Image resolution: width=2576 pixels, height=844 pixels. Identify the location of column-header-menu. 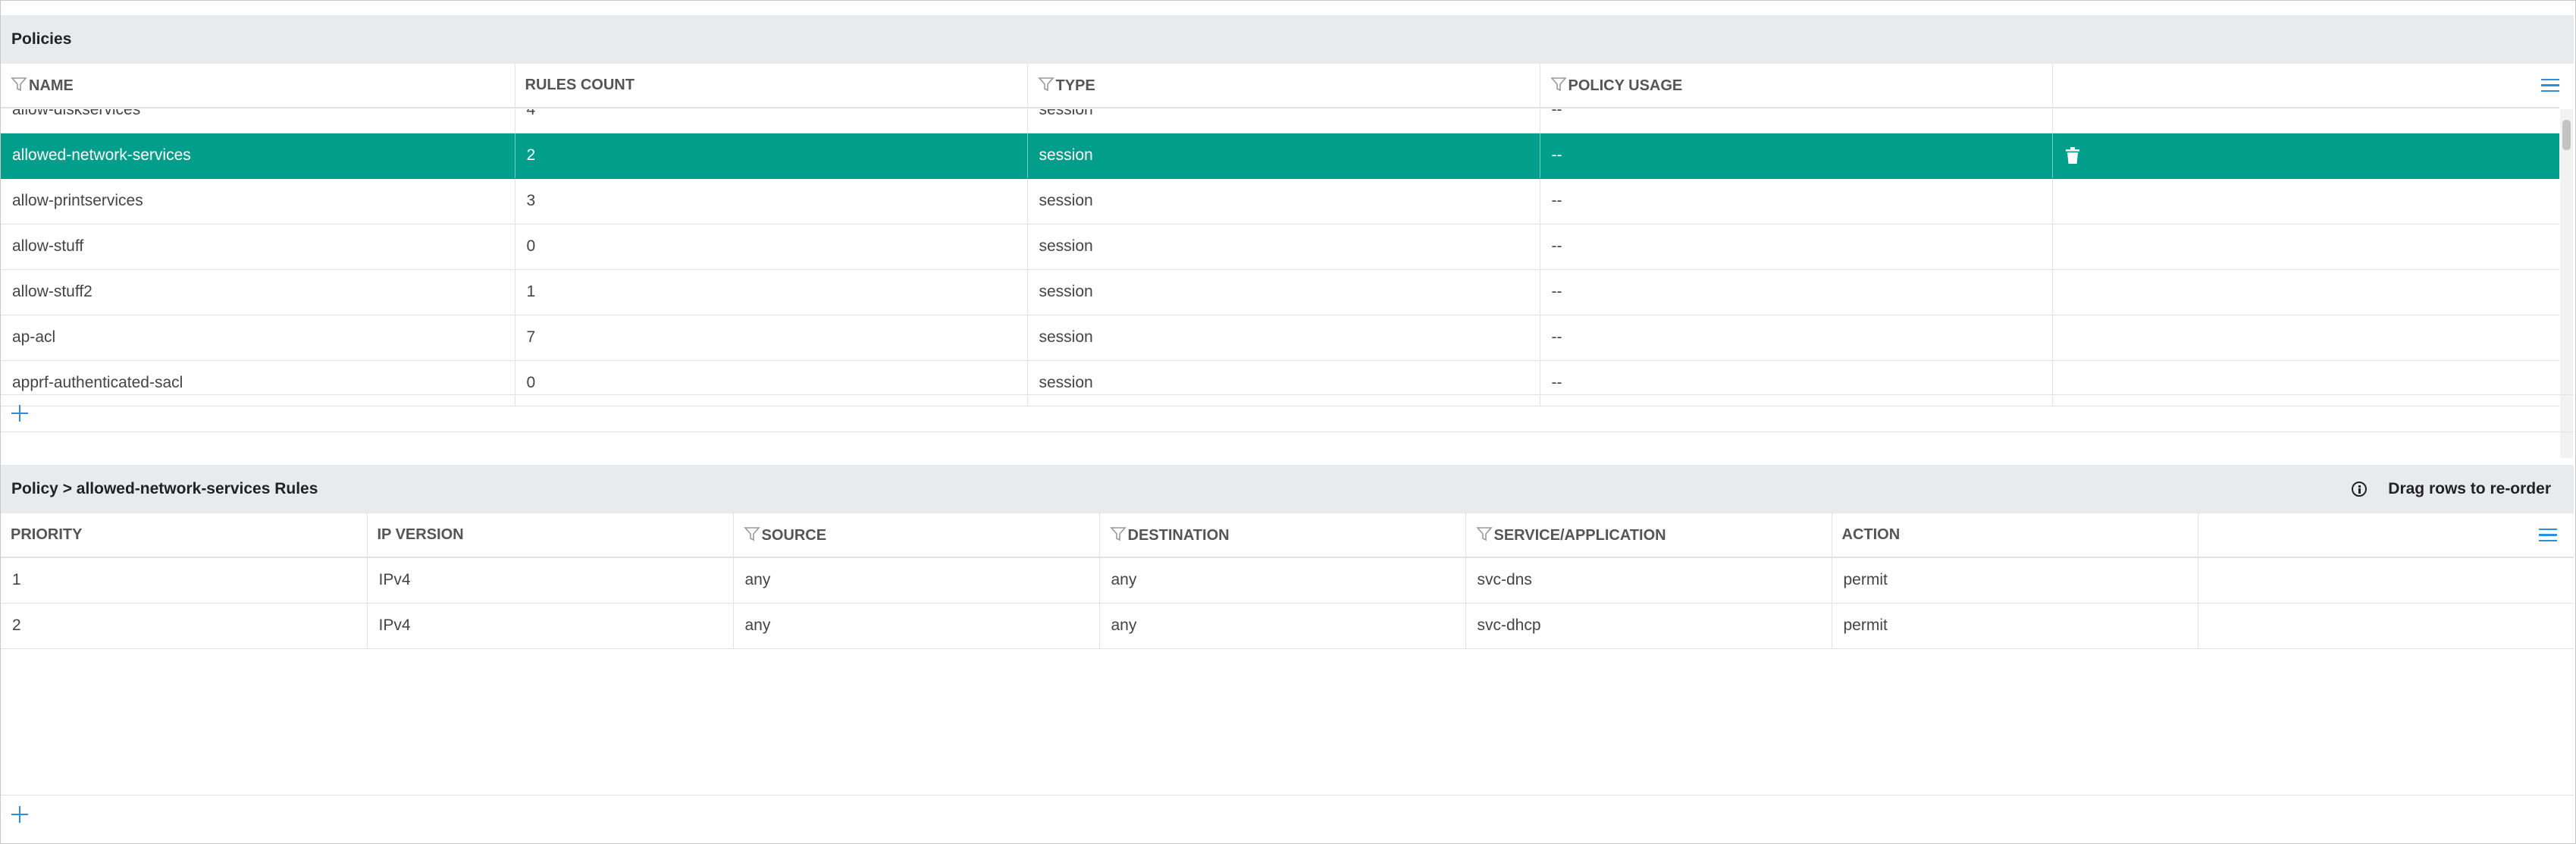
(2386, 535).